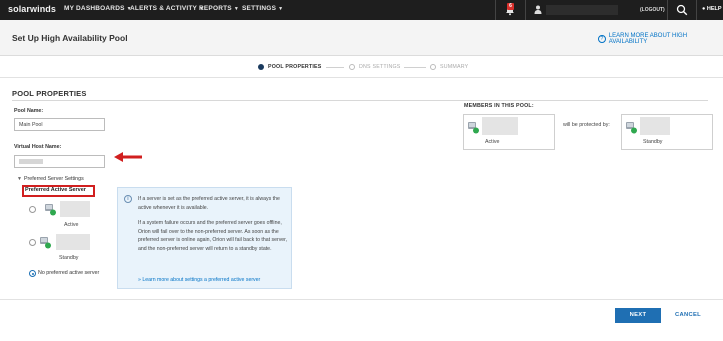  I want to click on wizard-steps: POOL PROPERTIES DNS SETTINGS SUMMARY, so click(361, 67).